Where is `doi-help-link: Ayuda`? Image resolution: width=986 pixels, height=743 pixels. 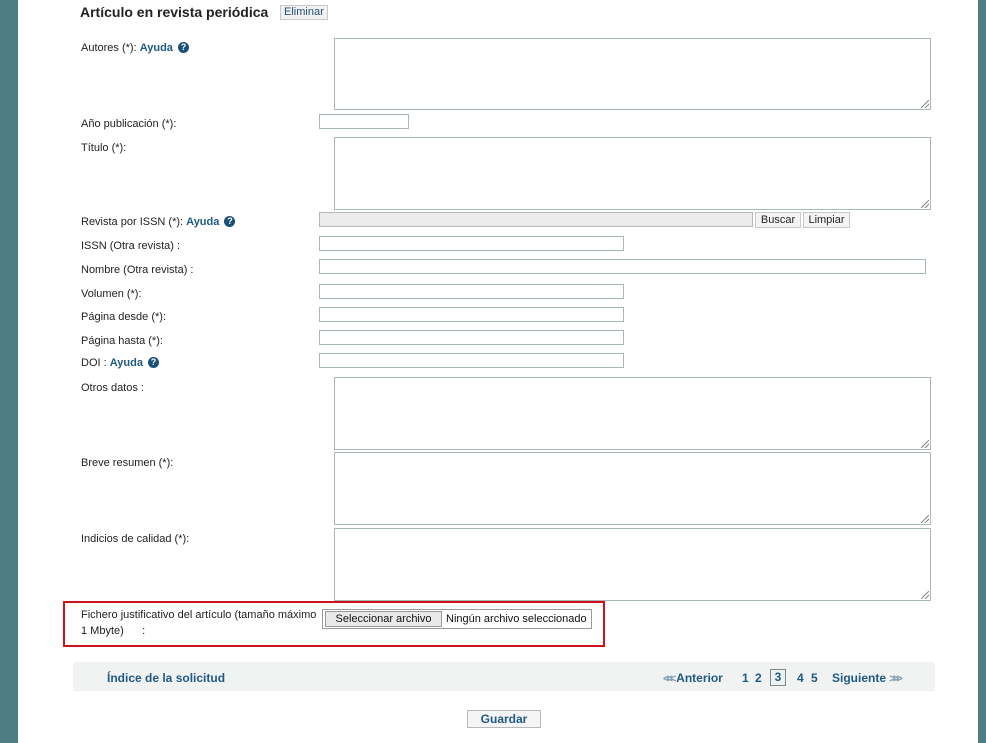
doi-help-link: Ayuda is located at coordinates (126, 363).